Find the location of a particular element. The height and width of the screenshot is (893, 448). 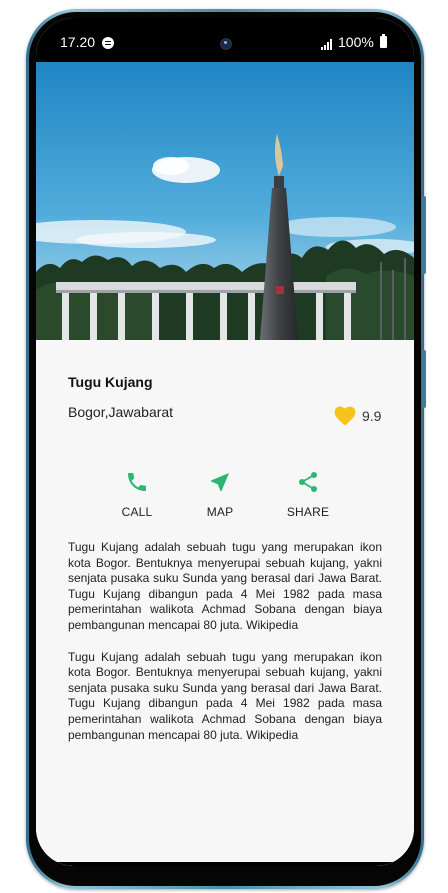

rating: 9.9 is located at coordinates (357, 416).